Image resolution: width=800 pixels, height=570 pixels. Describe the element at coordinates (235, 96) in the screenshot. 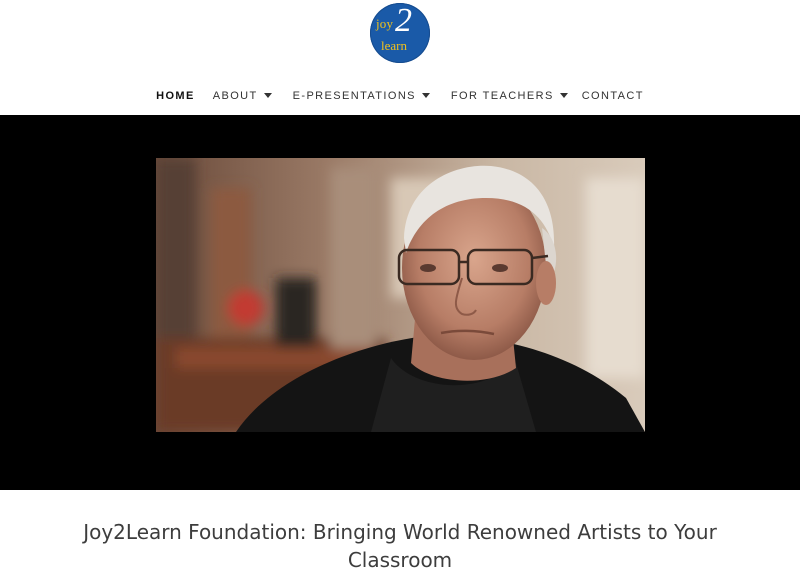

I see `nav-item-label: ABOUT` at that location.